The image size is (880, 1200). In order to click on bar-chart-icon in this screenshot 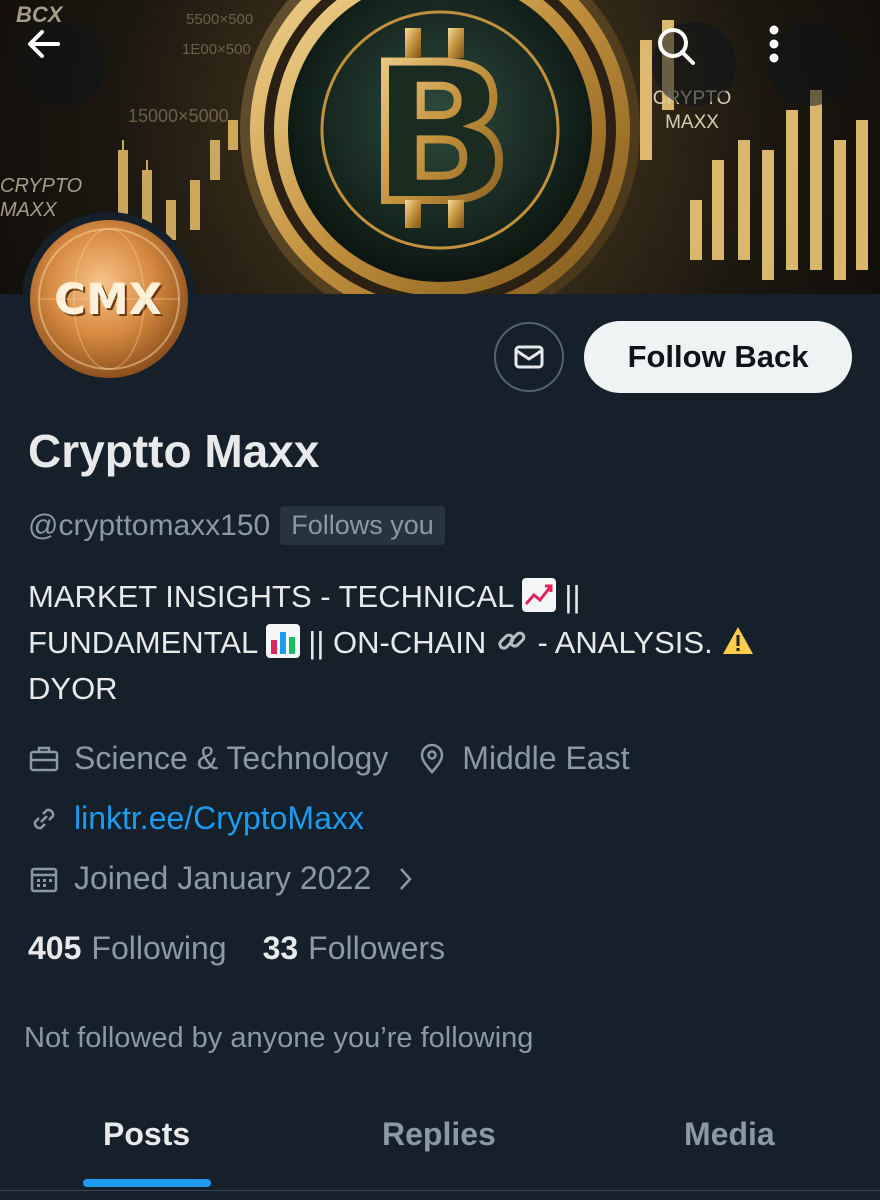, I will do `click(282, 641)`.